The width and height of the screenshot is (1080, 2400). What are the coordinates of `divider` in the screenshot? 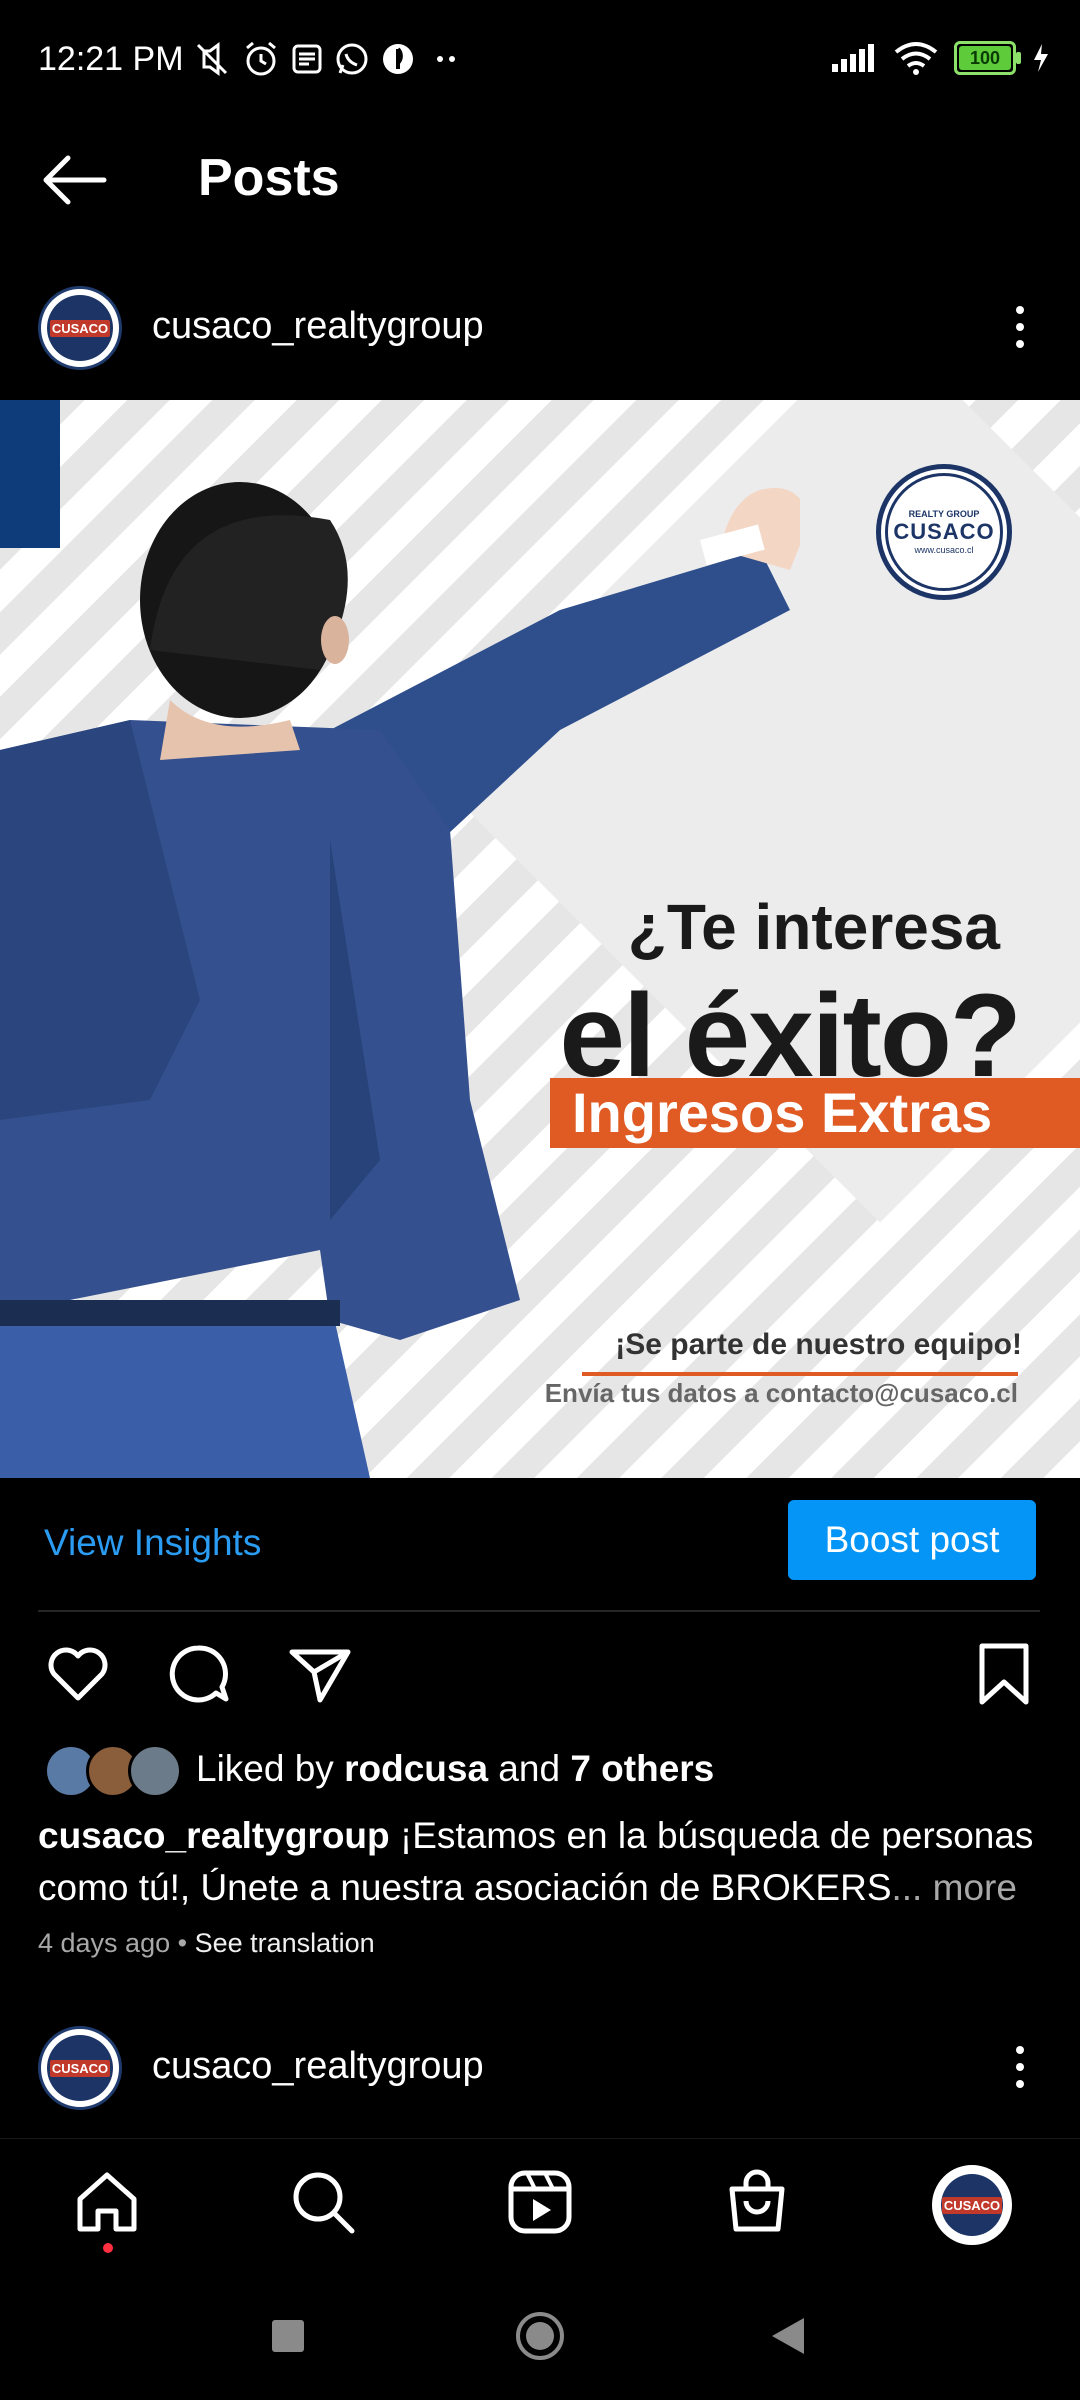 It's located at (539, 1611).